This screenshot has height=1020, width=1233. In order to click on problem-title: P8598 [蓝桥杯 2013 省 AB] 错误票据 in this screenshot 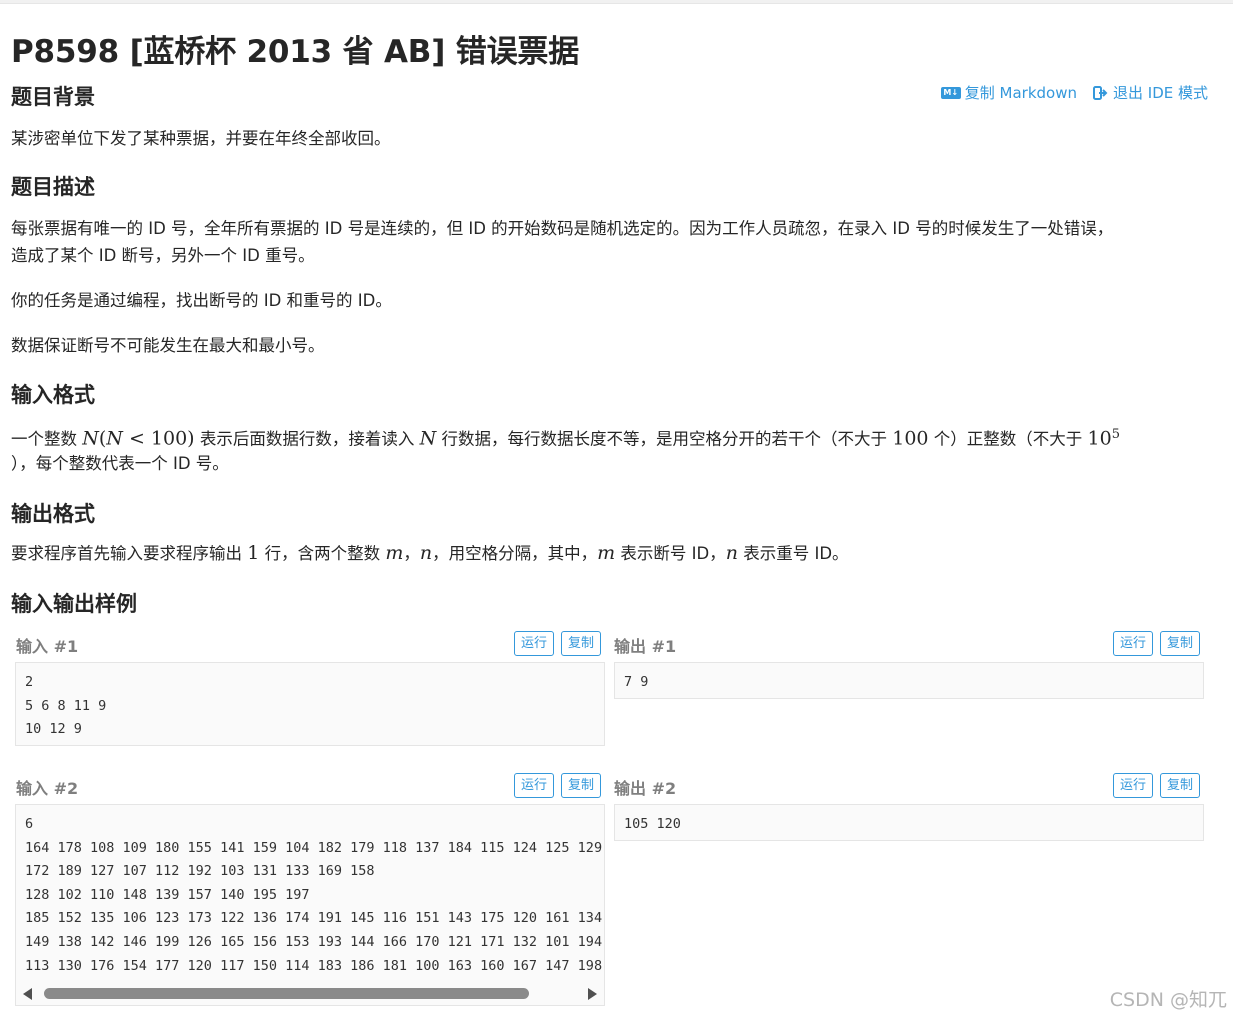, I will do `click(295, 52)`.